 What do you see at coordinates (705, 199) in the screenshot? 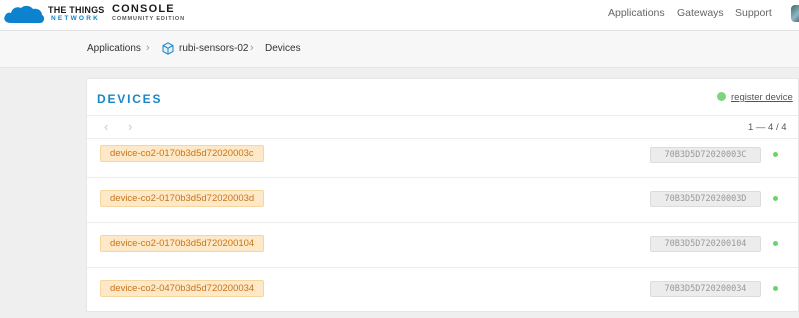
I see `device-eui-badge: 70B3D5D72020003D` at bounding box center [705, 199].